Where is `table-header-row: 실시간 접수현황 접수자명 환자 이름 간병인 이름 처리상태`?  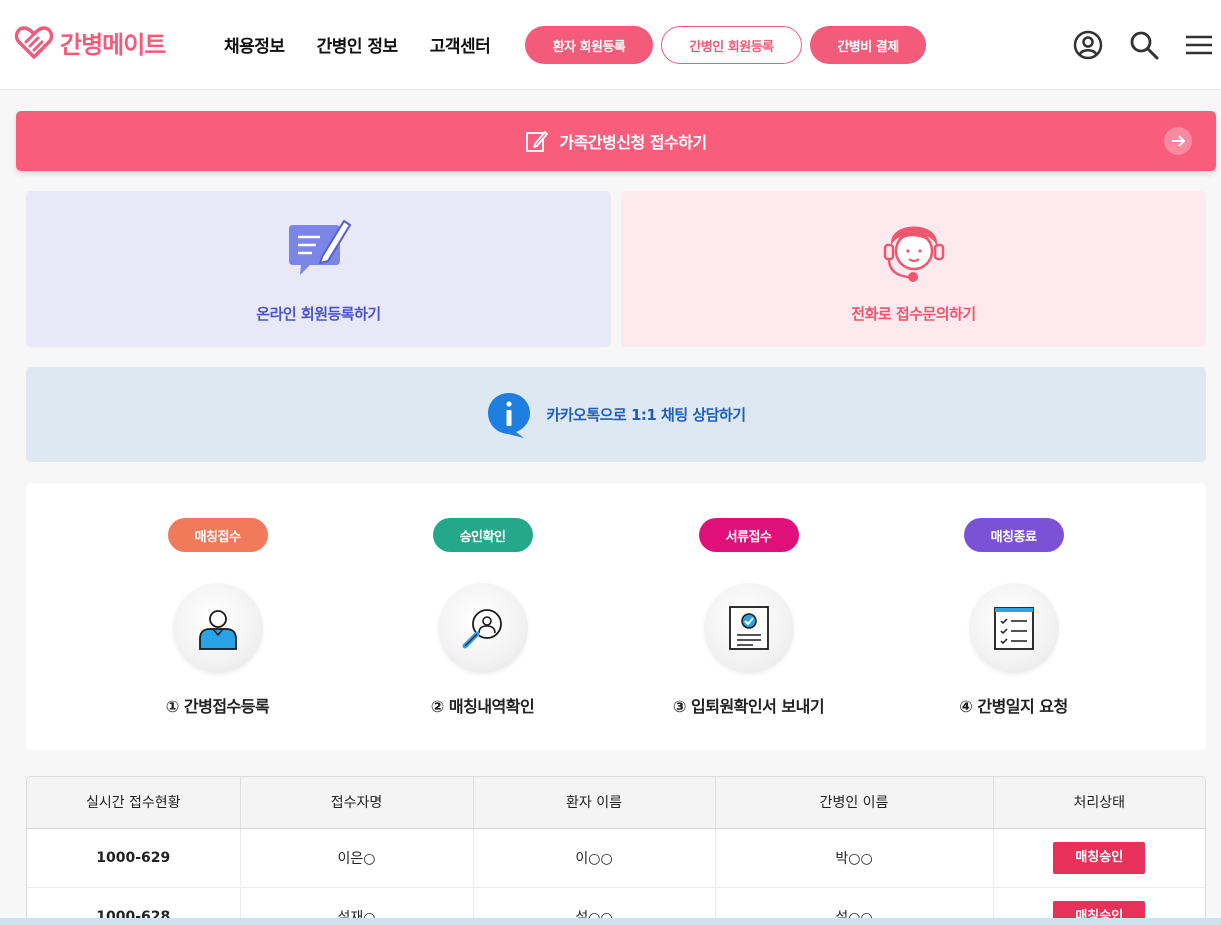
table-header-row: 실시간 접수현황 접수자명 환자 이름 간병인 이름 처리상태 is located at coordinates (616, 803).